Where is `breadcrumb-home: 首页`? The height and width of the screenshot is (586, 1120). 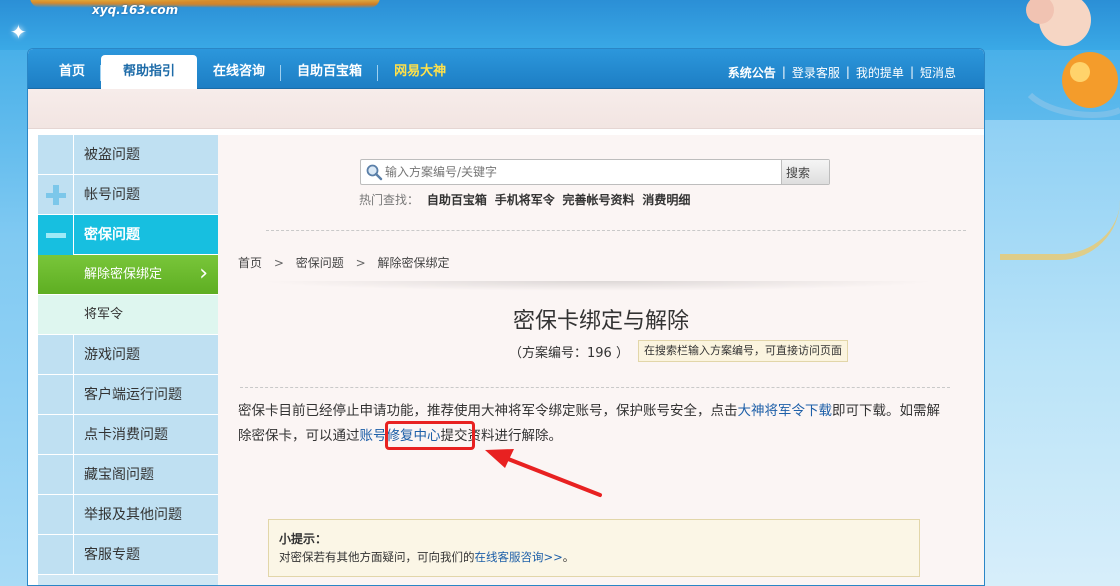
breadcrumb-home: 首页 is located at coordinates (250, 263).